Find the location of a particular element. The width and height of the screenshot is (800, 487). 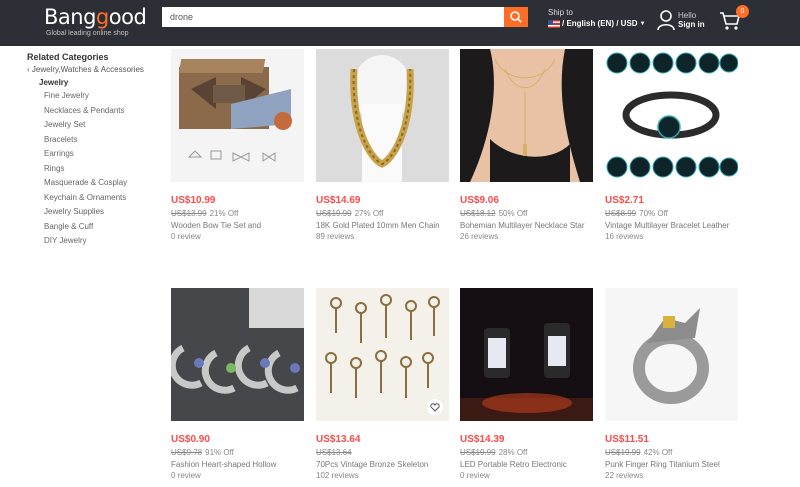

gold-chain-illustration is located at coordinates (382, 118).